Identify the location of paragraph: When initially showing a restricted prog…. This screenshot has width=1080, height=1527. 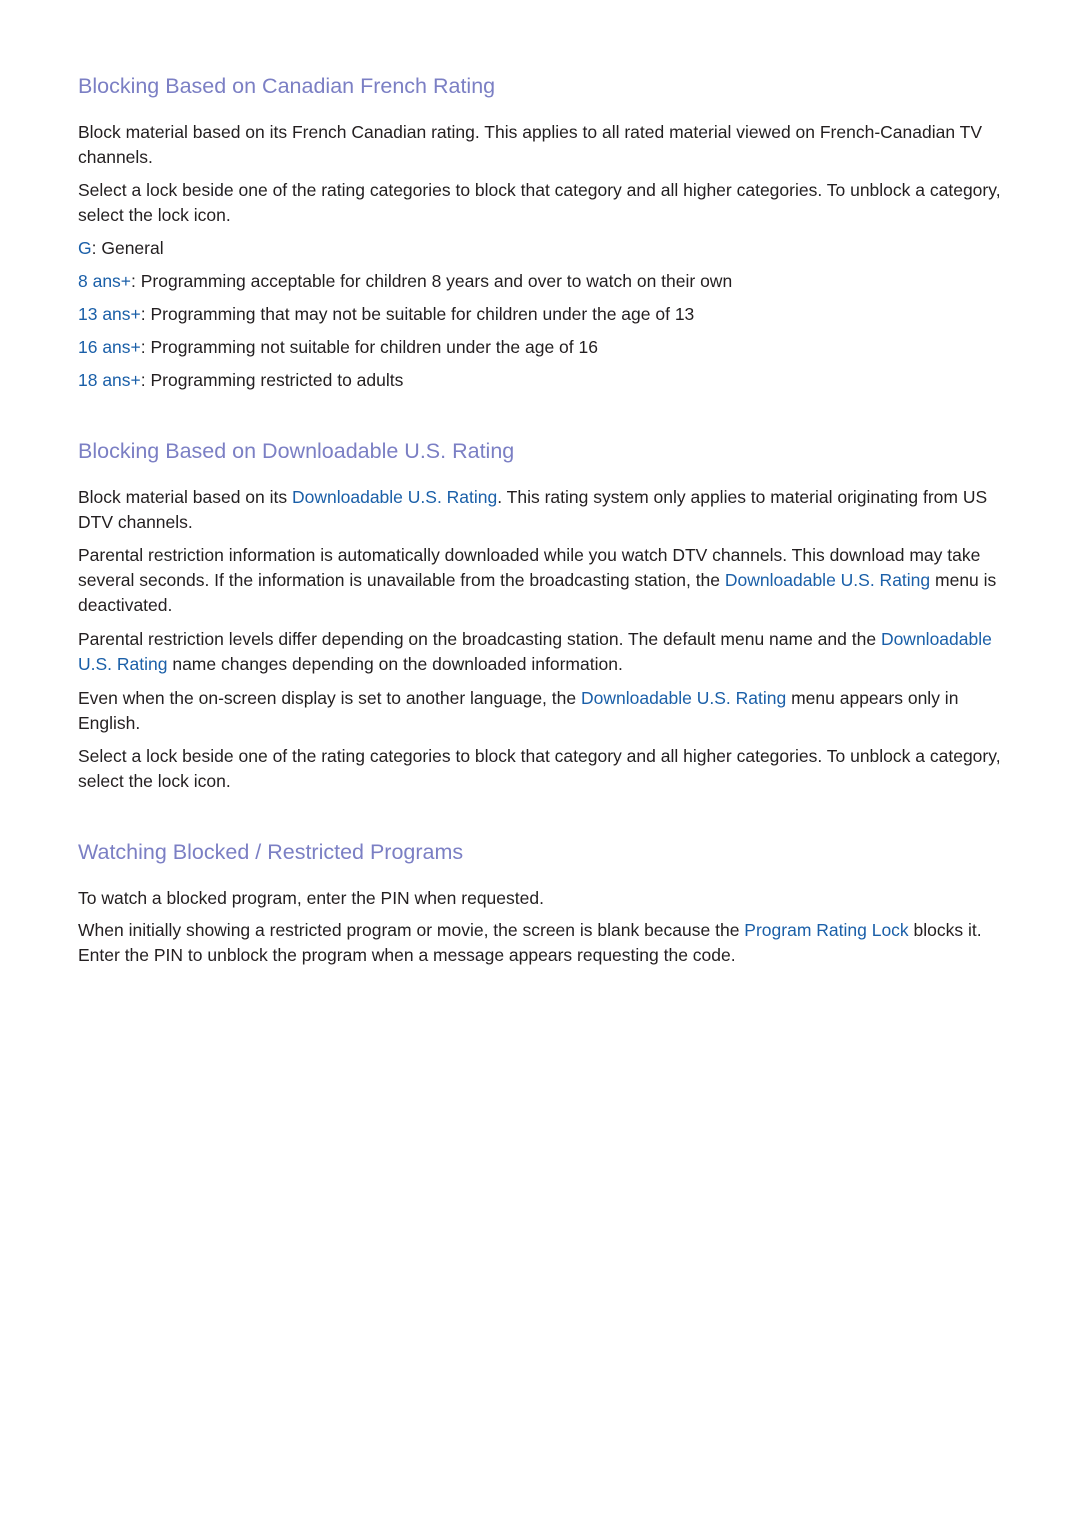
(540, 943).